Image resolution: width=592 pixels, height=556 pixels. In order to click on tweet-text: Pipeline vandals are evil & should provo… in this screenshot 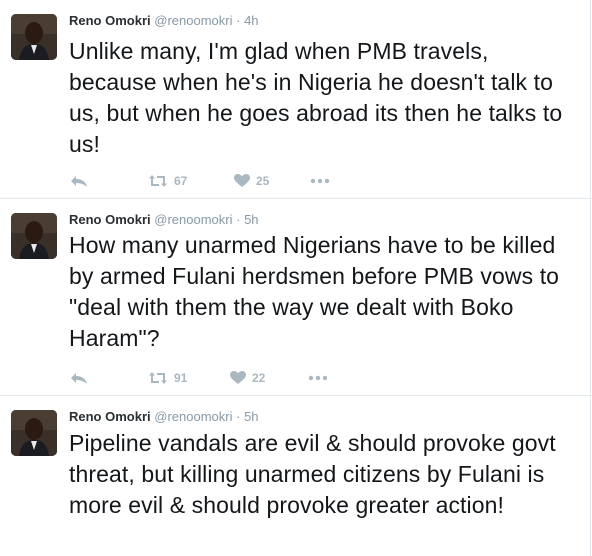, I will do `click(312, 474)`.